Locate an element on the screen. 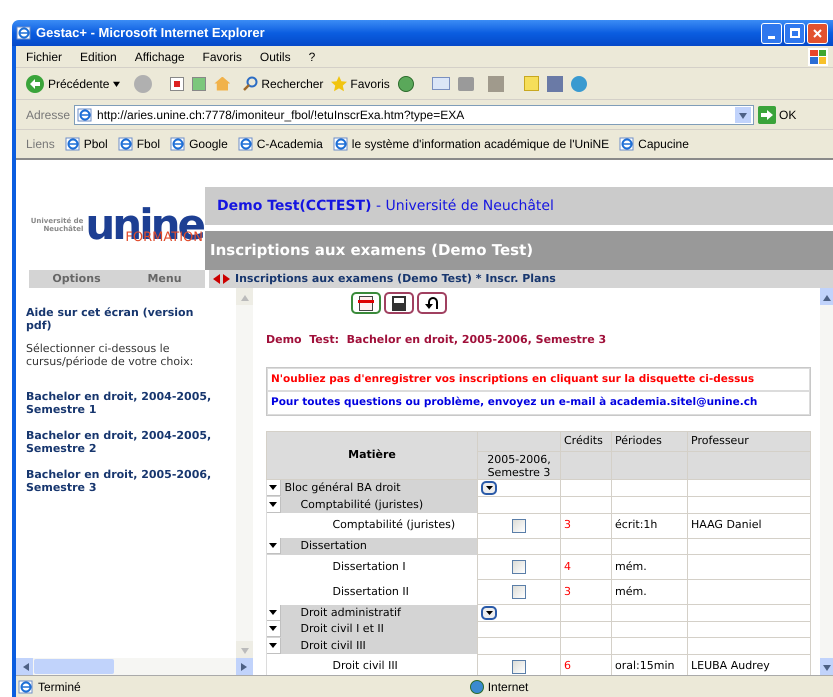 The image size is (833, 697). link-button: C-Academia is located at coordinates (280, 144).